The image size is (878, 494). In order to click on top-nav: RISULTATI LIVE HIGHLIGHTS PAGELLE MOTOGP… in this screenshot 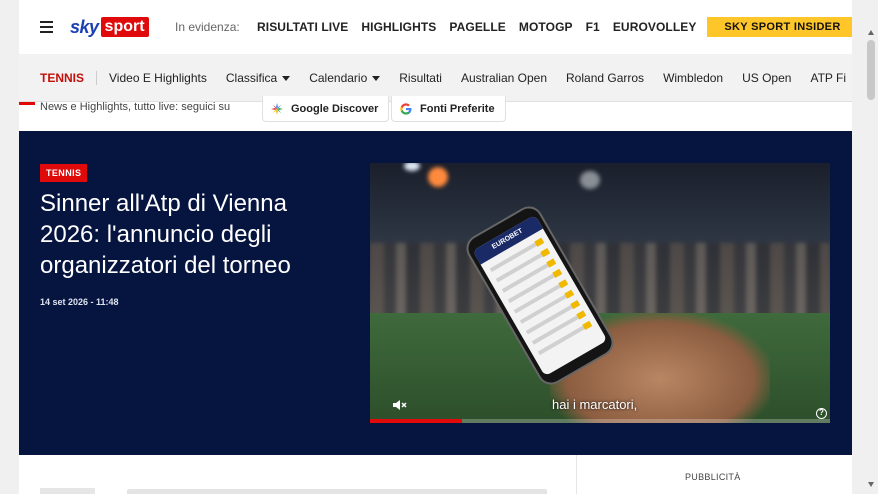, I will do `click(477, 27)`.